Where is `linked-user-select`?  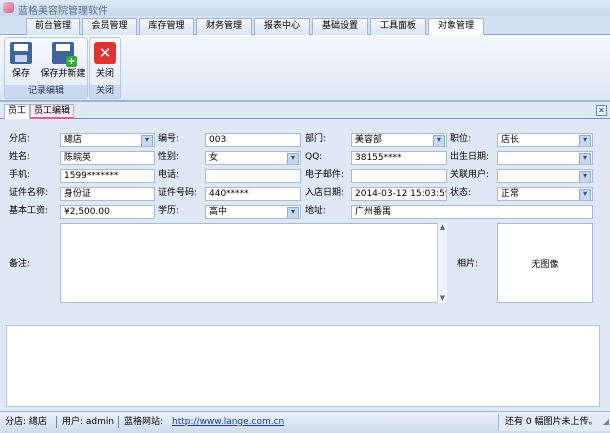
linked-user-select is located at coordinates (545, 176).